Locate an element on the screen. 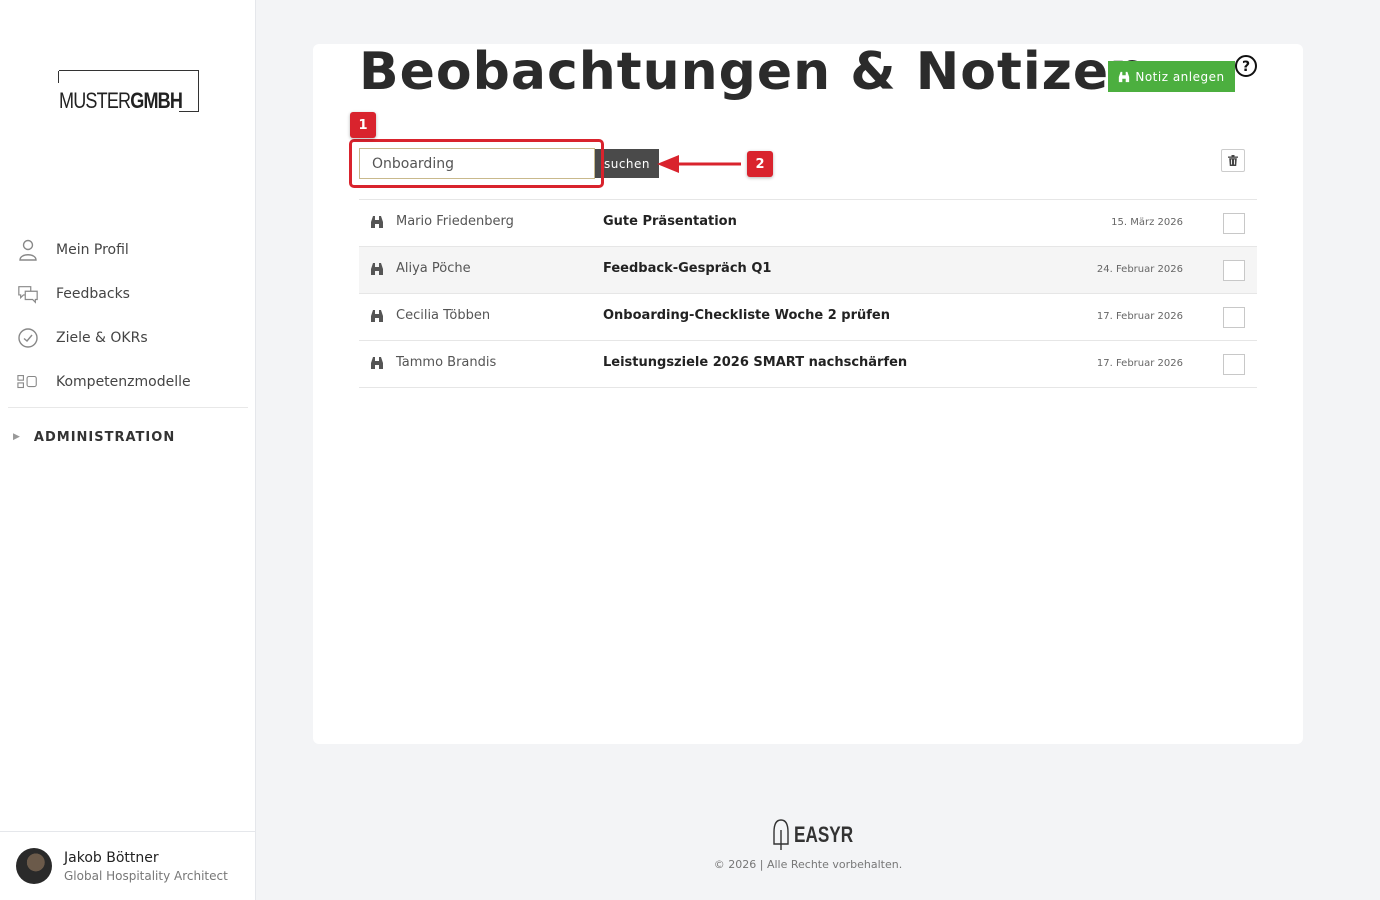 The image size is (1380, 900). person-icon is located at coordinates (28, 250).